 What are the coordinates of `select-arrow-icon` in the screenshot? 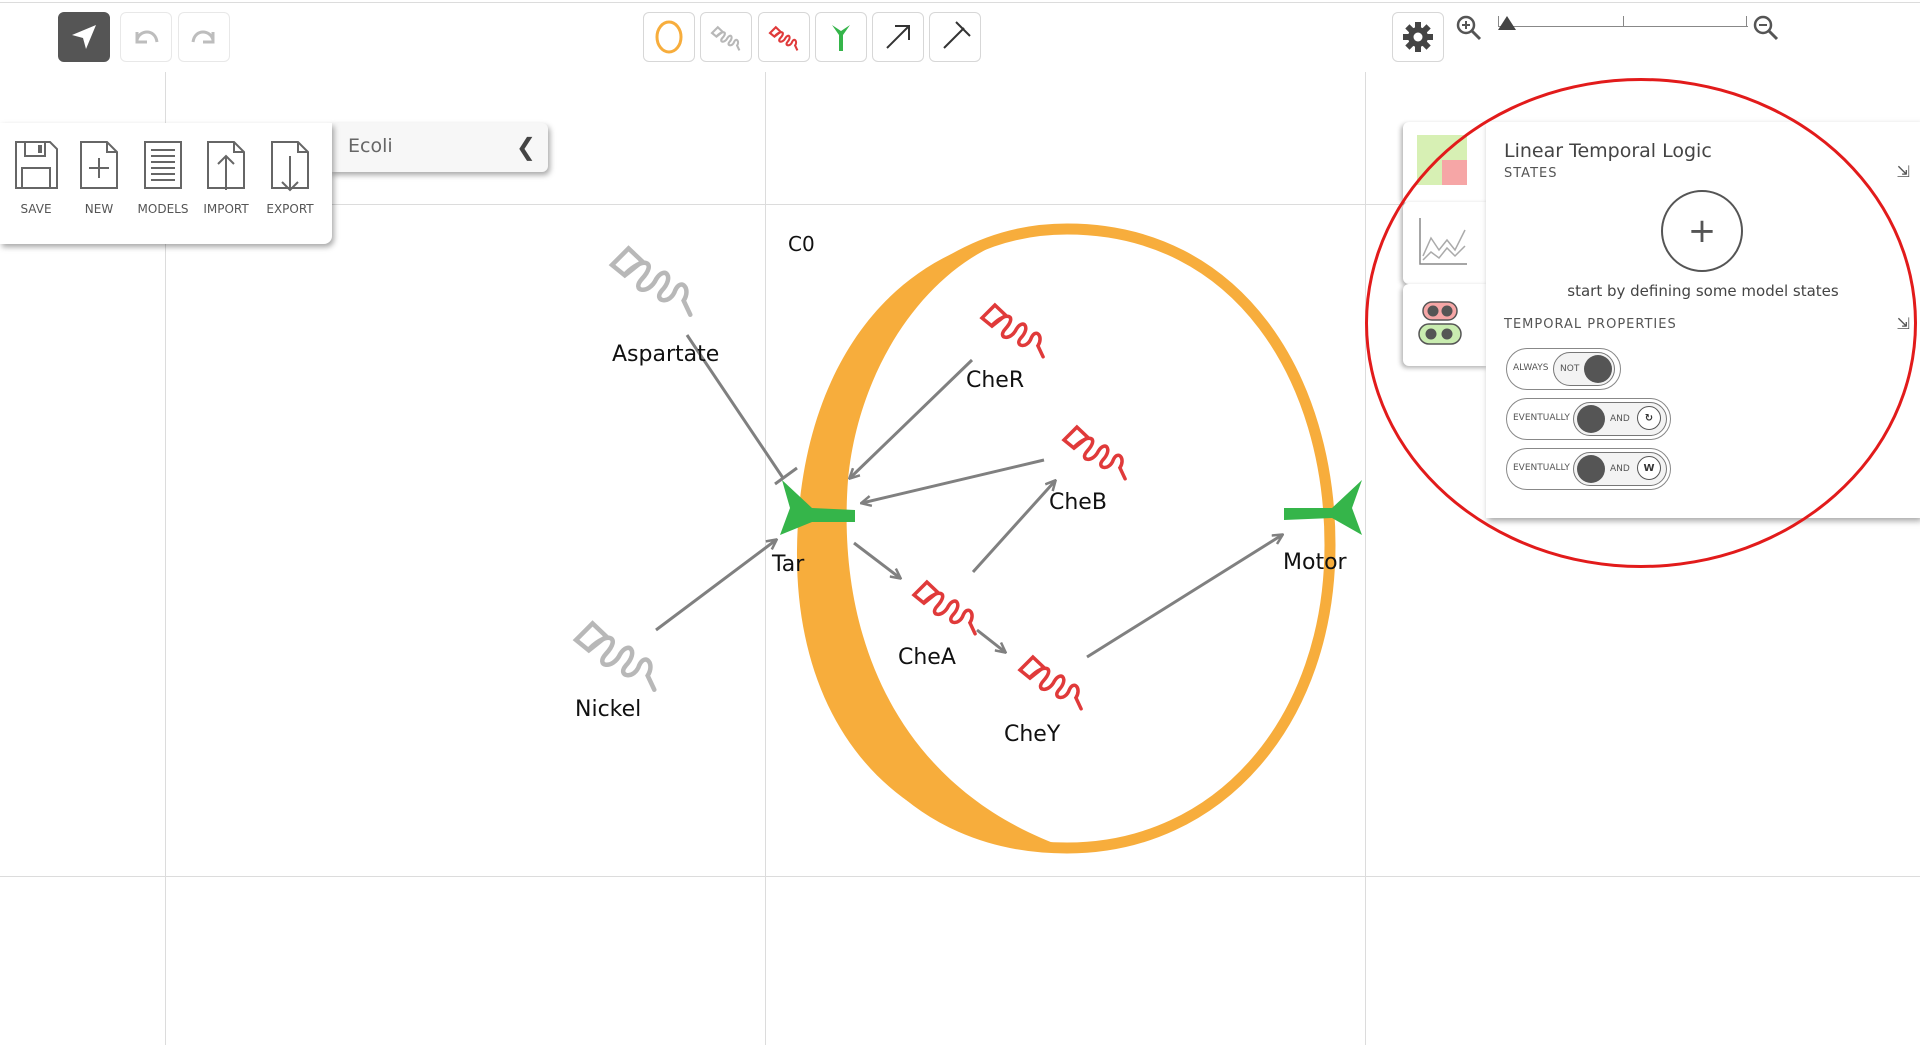 It's located at (84, 37).